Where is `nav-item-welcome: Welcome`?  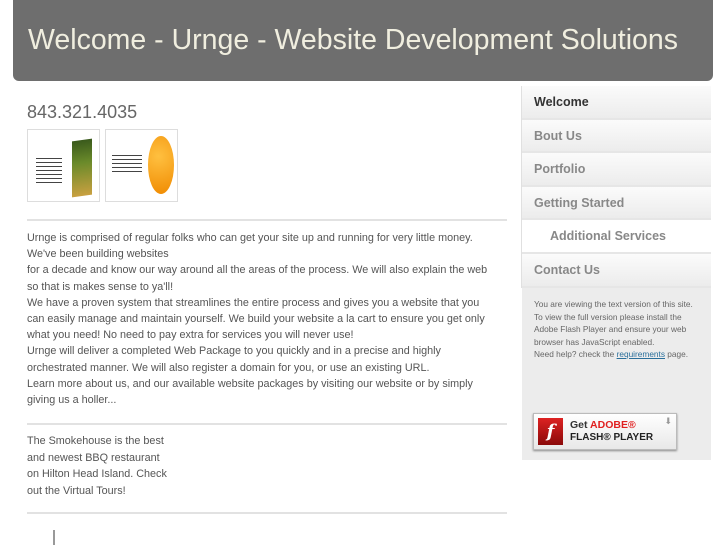
nav-item-welcome: Welcome is located at coordinates (616, 103).